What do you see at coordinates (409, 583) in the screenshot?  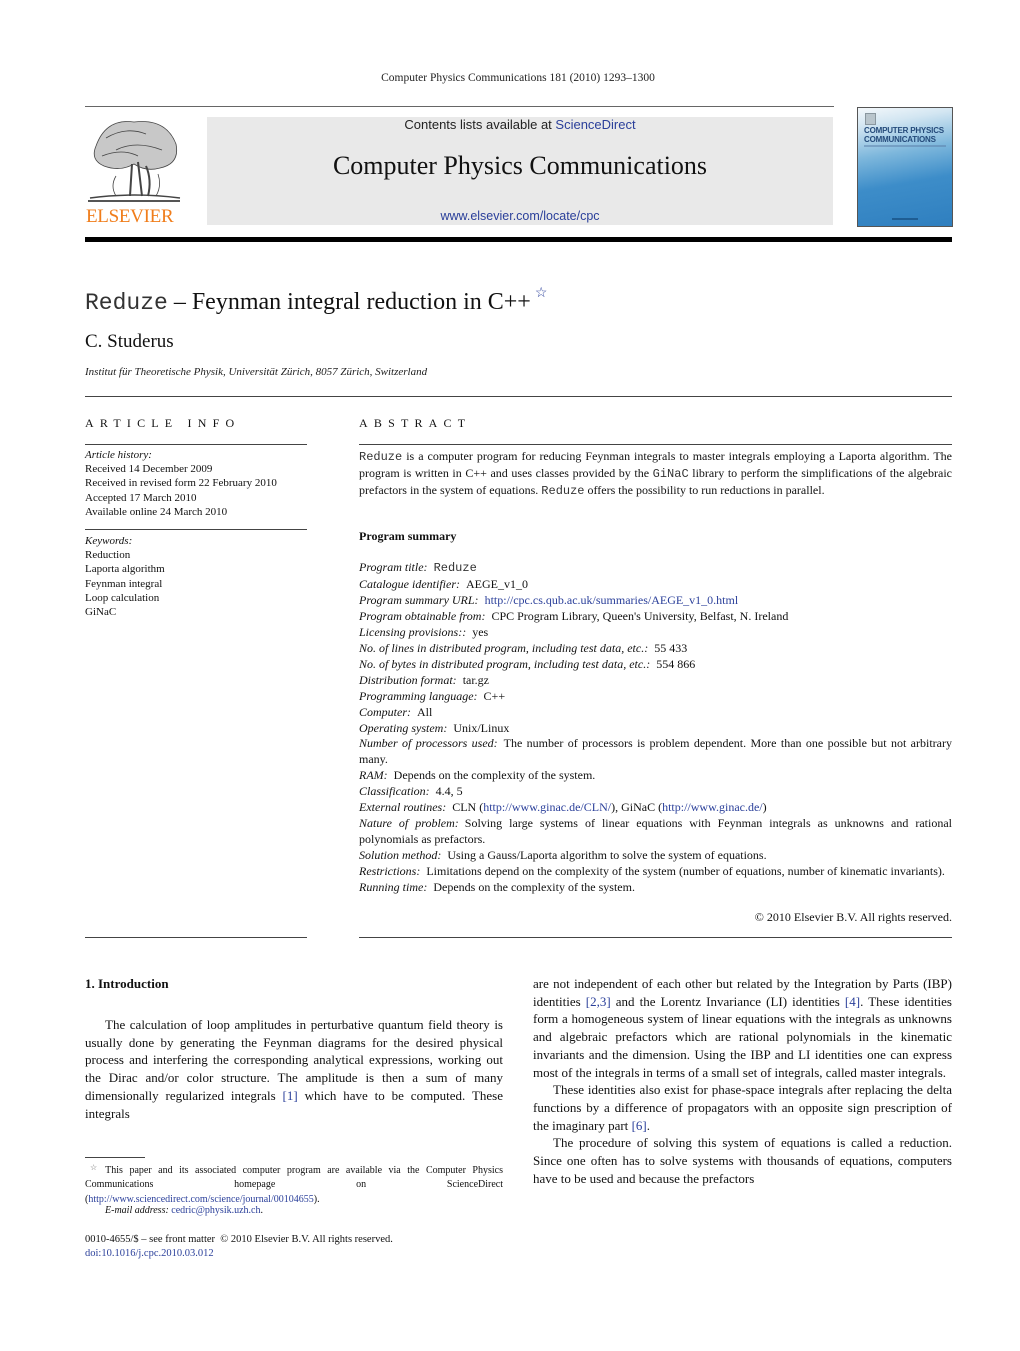 I see `summary-label: Catalogue identifier:` at bounding box center [409, 583].